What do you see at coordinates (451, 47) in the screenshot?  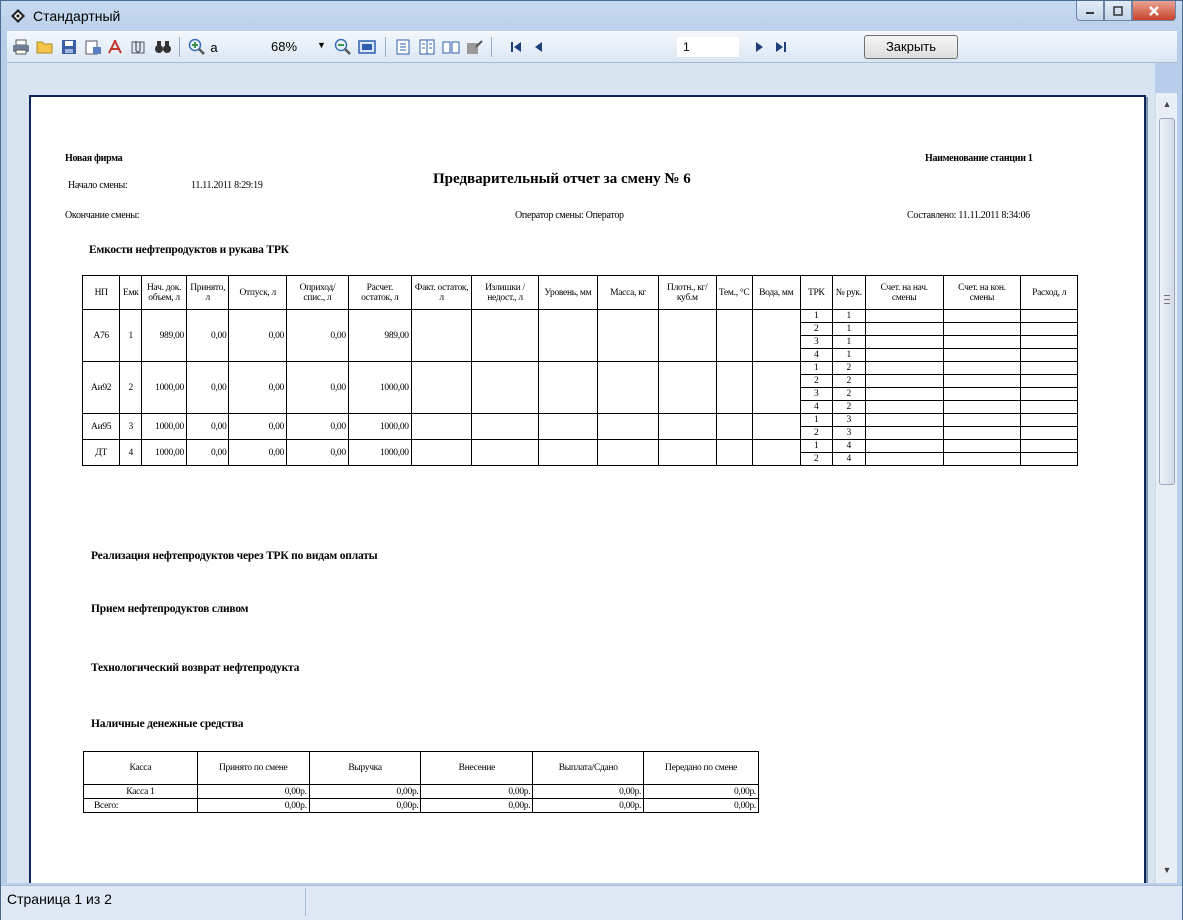 I see `book-view-button` at bounding box center [451, 47].